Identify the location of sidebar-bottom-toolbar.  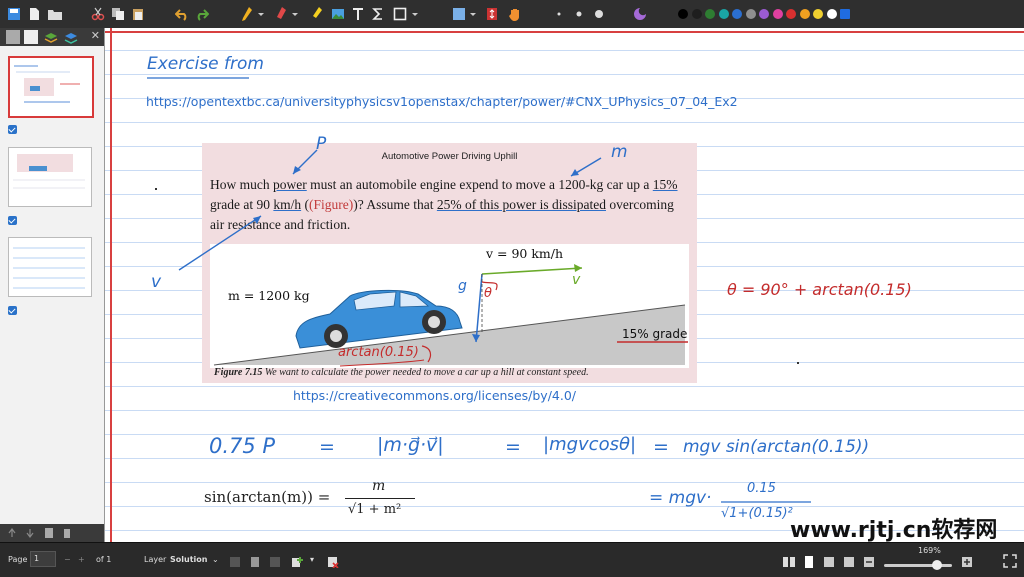
(52, 533).